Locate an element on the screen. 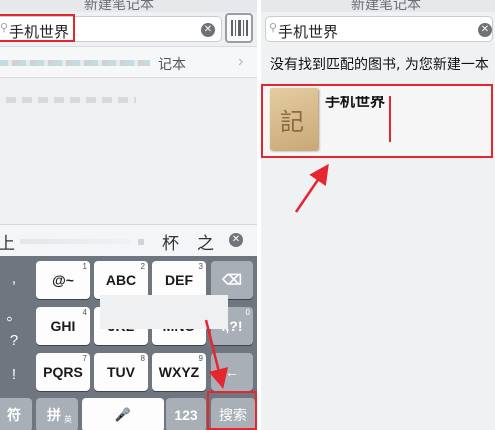 This screenshot has width=495, height=430. annotation-arrows is located at coordinates (266, 276).